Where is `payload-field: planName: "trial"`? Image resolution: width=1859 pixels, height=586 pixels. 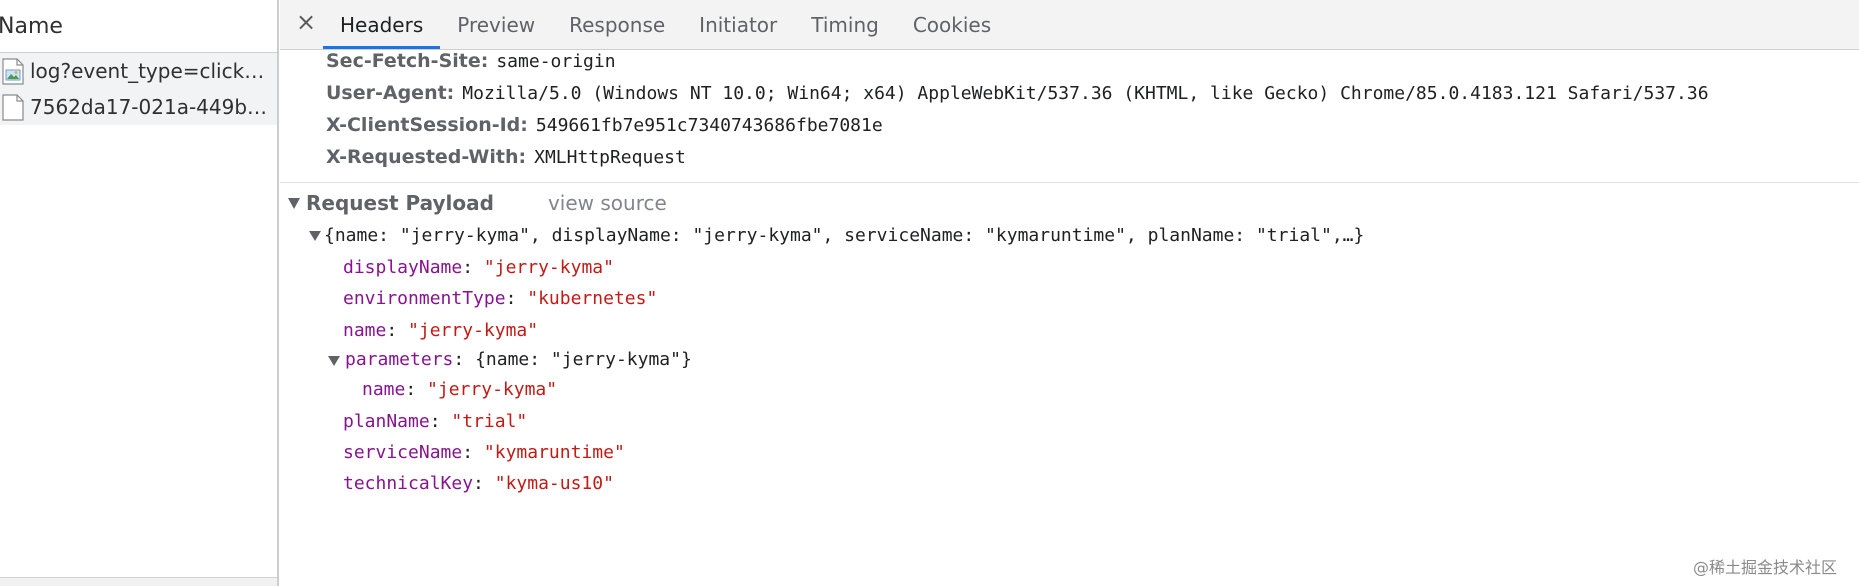 payload-field: planName: "trial" is located at coordinates (435, 421).